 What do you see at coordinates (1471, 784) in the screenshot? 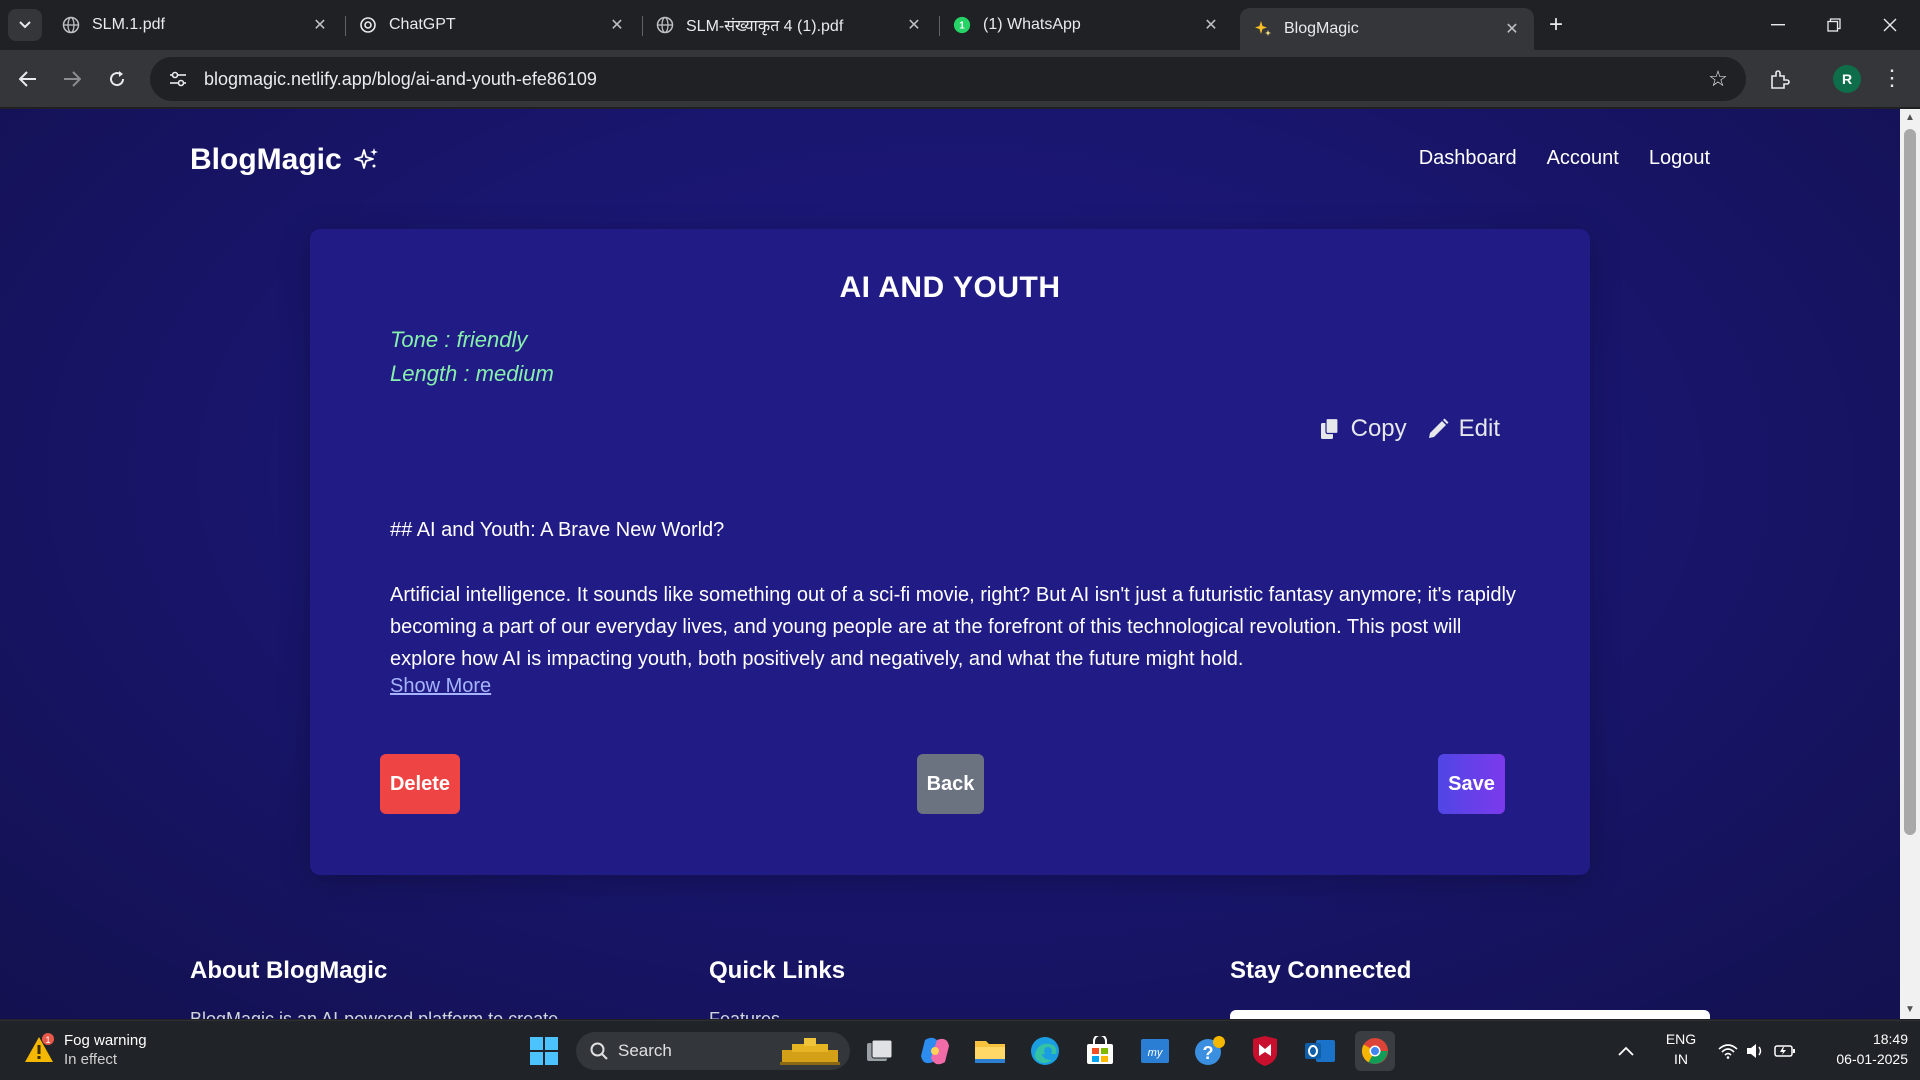
I see `save-button: Save` at bounding box center [1471, 784].